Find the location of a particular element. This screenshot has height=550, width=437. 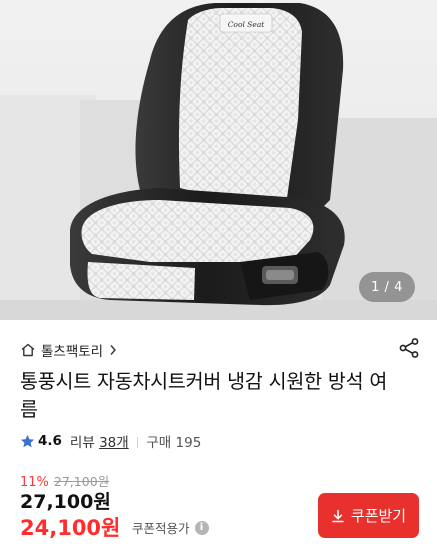

review-count: 38개 is located at coordinates (114, 443).